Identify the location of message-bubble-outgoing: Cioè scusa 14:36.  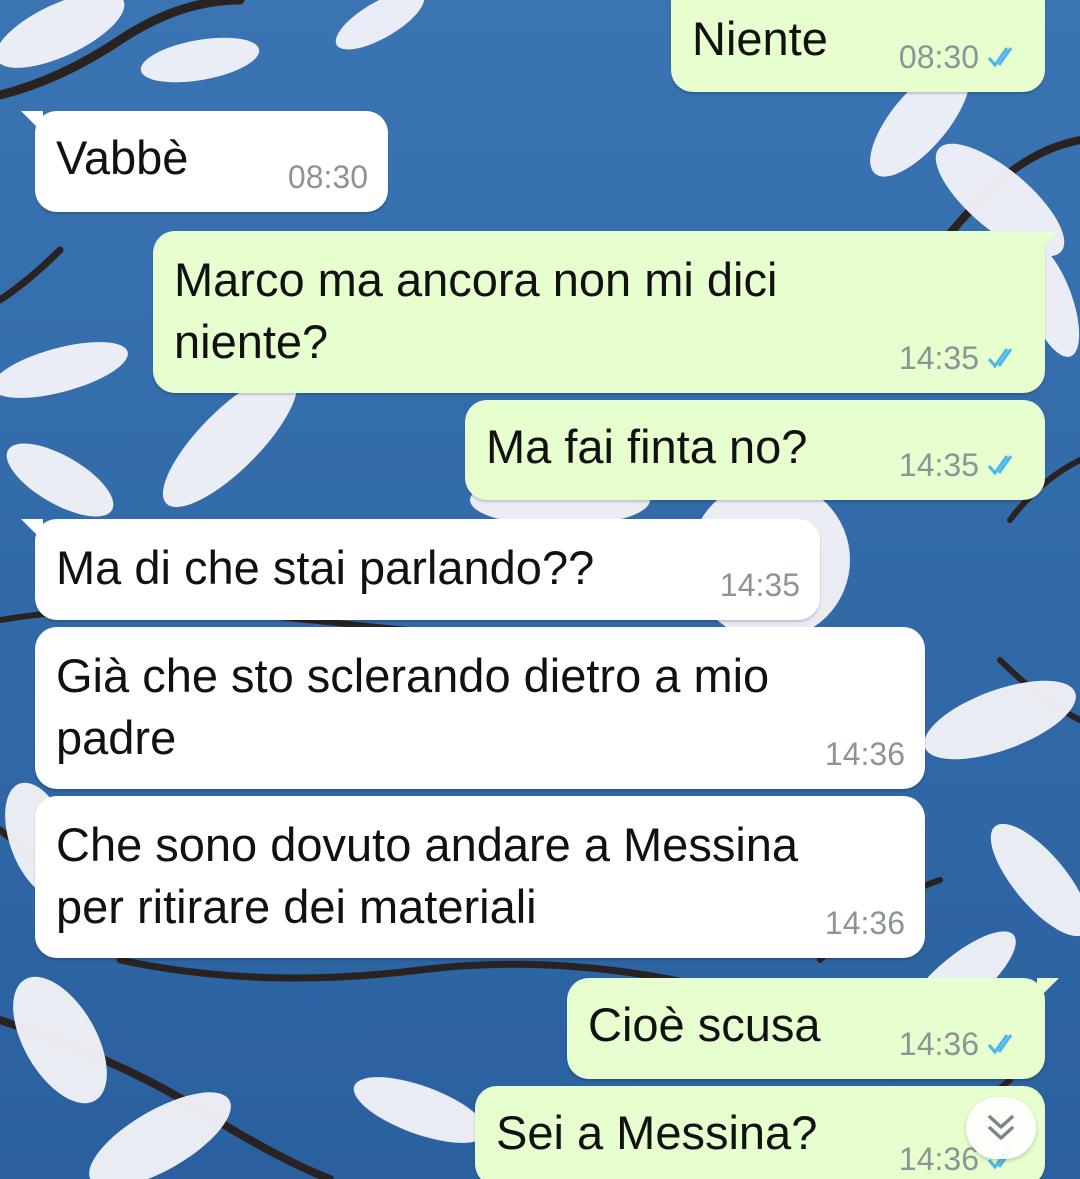
(813, 1028).